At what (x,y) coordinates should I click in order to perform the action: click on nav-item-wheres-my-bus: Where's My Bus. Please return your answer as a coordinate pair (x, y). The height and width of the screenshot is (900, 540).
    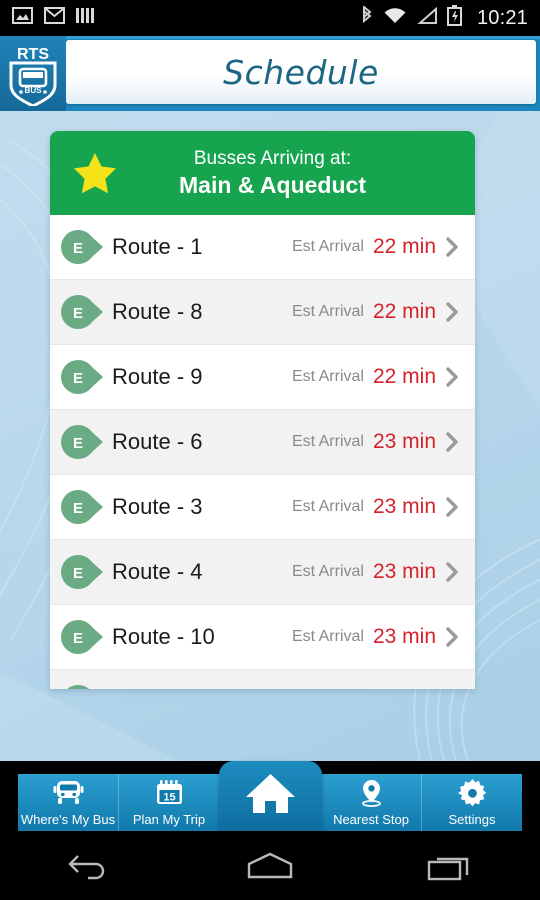
    Looking at the image, I should click on (68, 802).